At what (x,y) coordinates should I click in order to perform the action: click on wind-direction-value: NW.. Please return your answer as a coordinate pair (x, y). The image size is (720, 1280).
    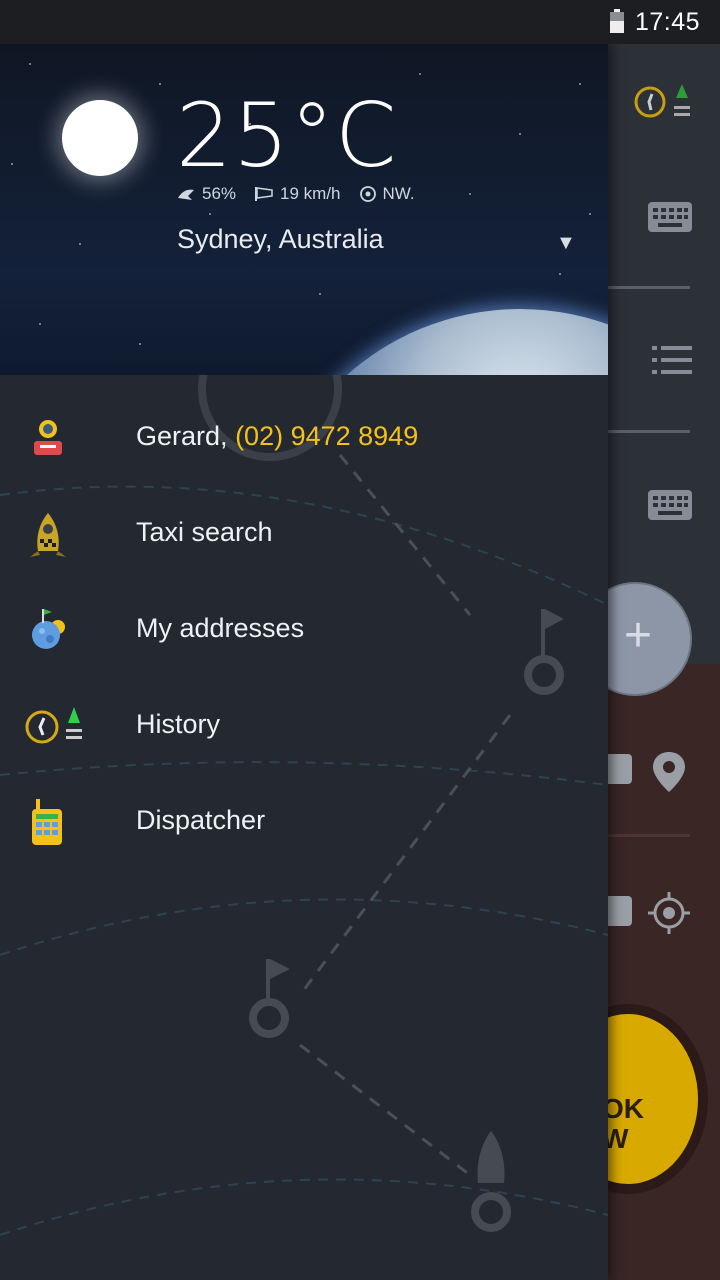
    Looking at the image, I should click on (398, 193).